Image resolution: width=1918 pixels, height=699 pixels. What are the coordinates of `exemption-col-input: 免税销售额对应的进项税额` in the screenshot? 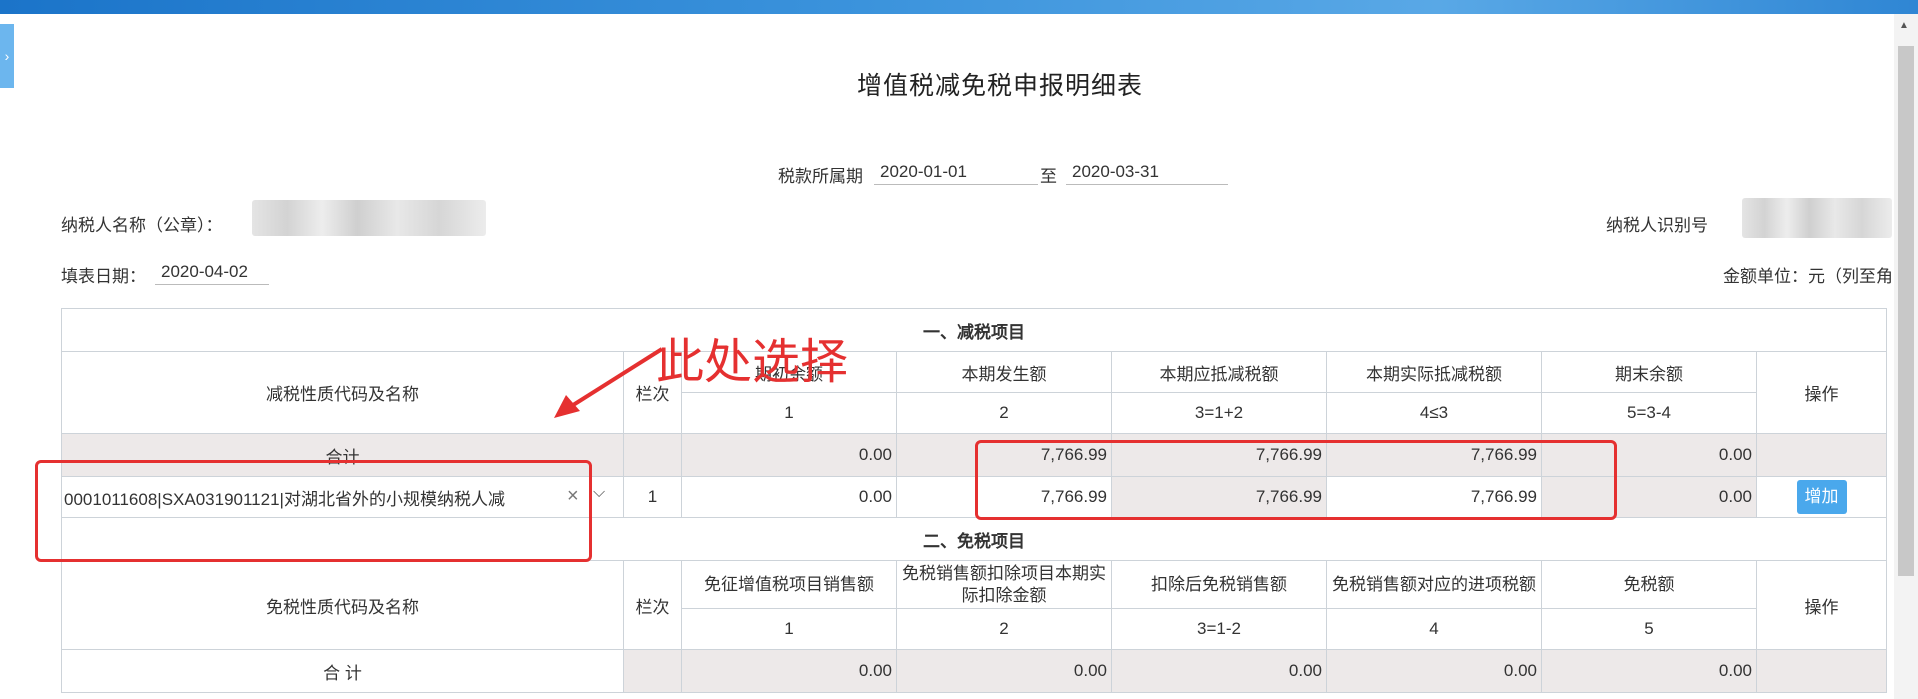 It's located at (1434, 584).